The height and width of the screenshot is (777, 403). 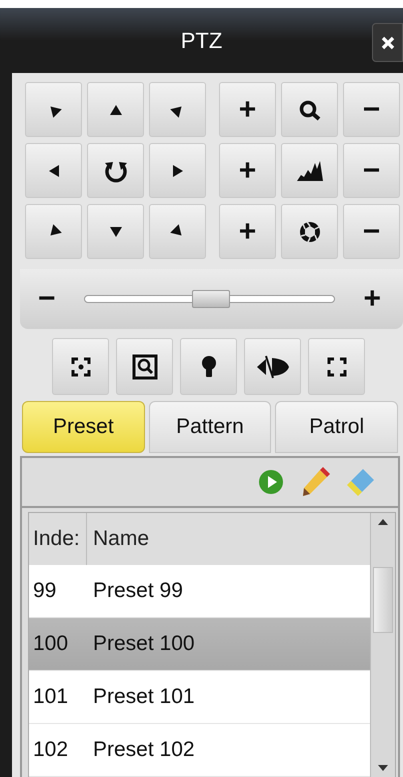 I want to click on light-bulb-icon, so click(x=208, y=366).